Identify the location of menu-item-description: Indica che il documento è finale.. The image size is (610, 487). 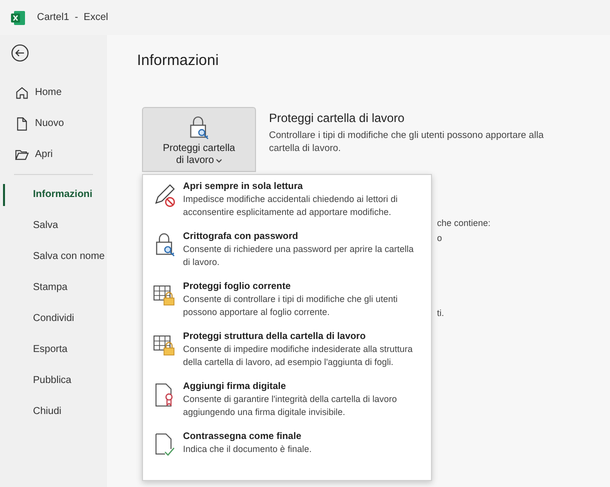
(247, 449).